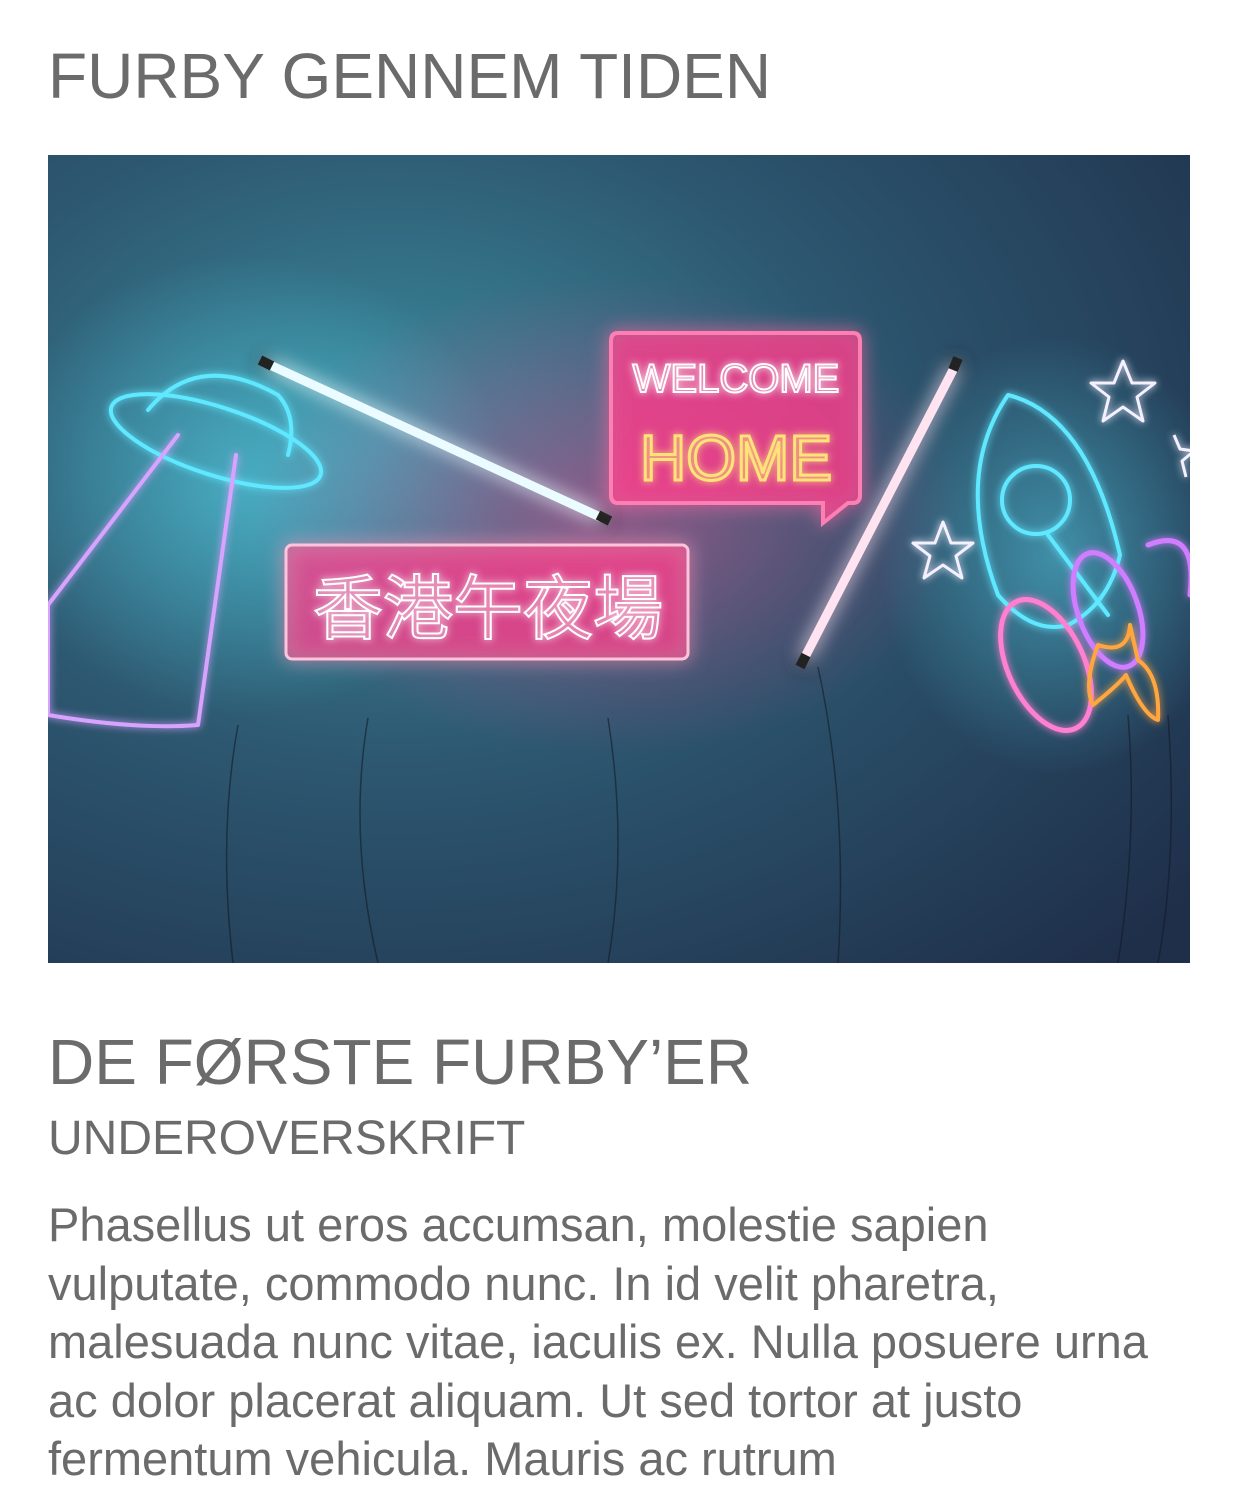 The width and height of the screenshot is (1234, 1500). Describe the element at coordinates (400, 1062) in the screenshot. I see `article-heading: DE FØRSTE FURBY’ER` at that location.